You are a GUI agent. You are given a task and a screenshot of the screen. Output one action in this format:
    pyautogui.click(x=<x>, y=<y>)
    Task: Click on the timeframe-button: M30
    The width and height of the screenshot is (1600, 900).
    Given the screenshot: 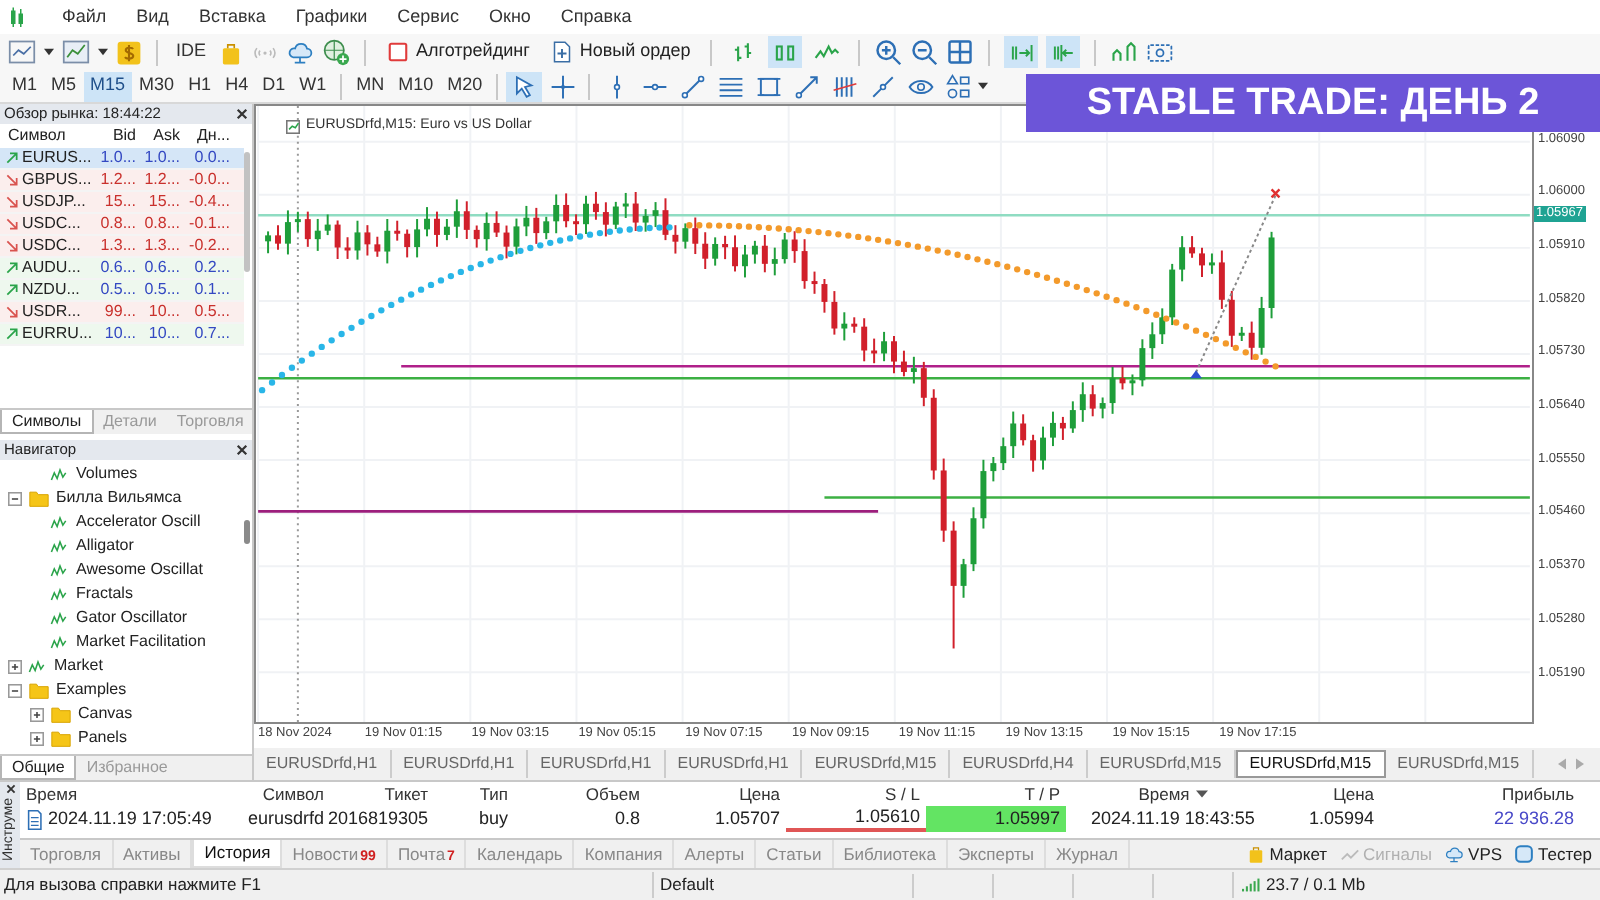 What is the action you would take?
    pyautogui.click(x=157, y=86)
    